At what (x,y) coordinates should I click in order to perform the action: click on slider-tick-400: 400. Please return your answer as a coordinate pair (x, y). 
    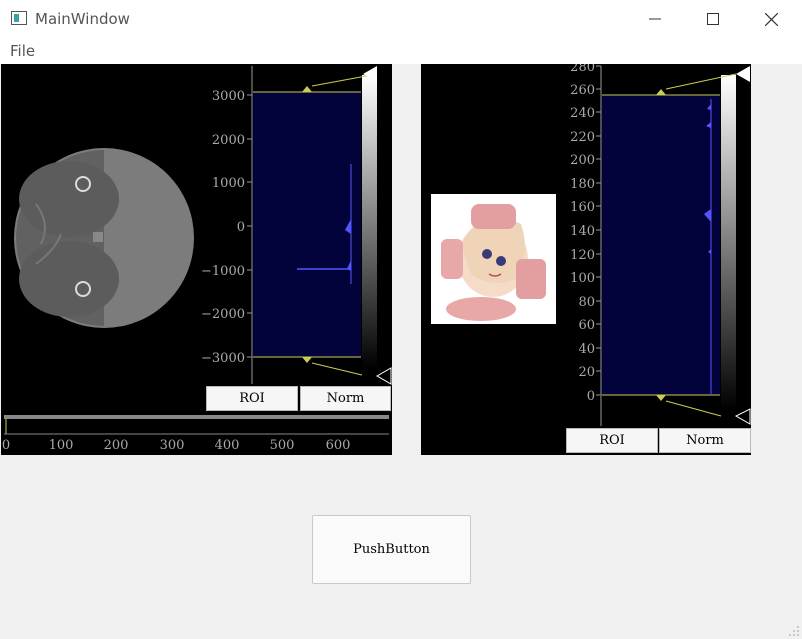
    Looking at the image, I should click on (227, 445).